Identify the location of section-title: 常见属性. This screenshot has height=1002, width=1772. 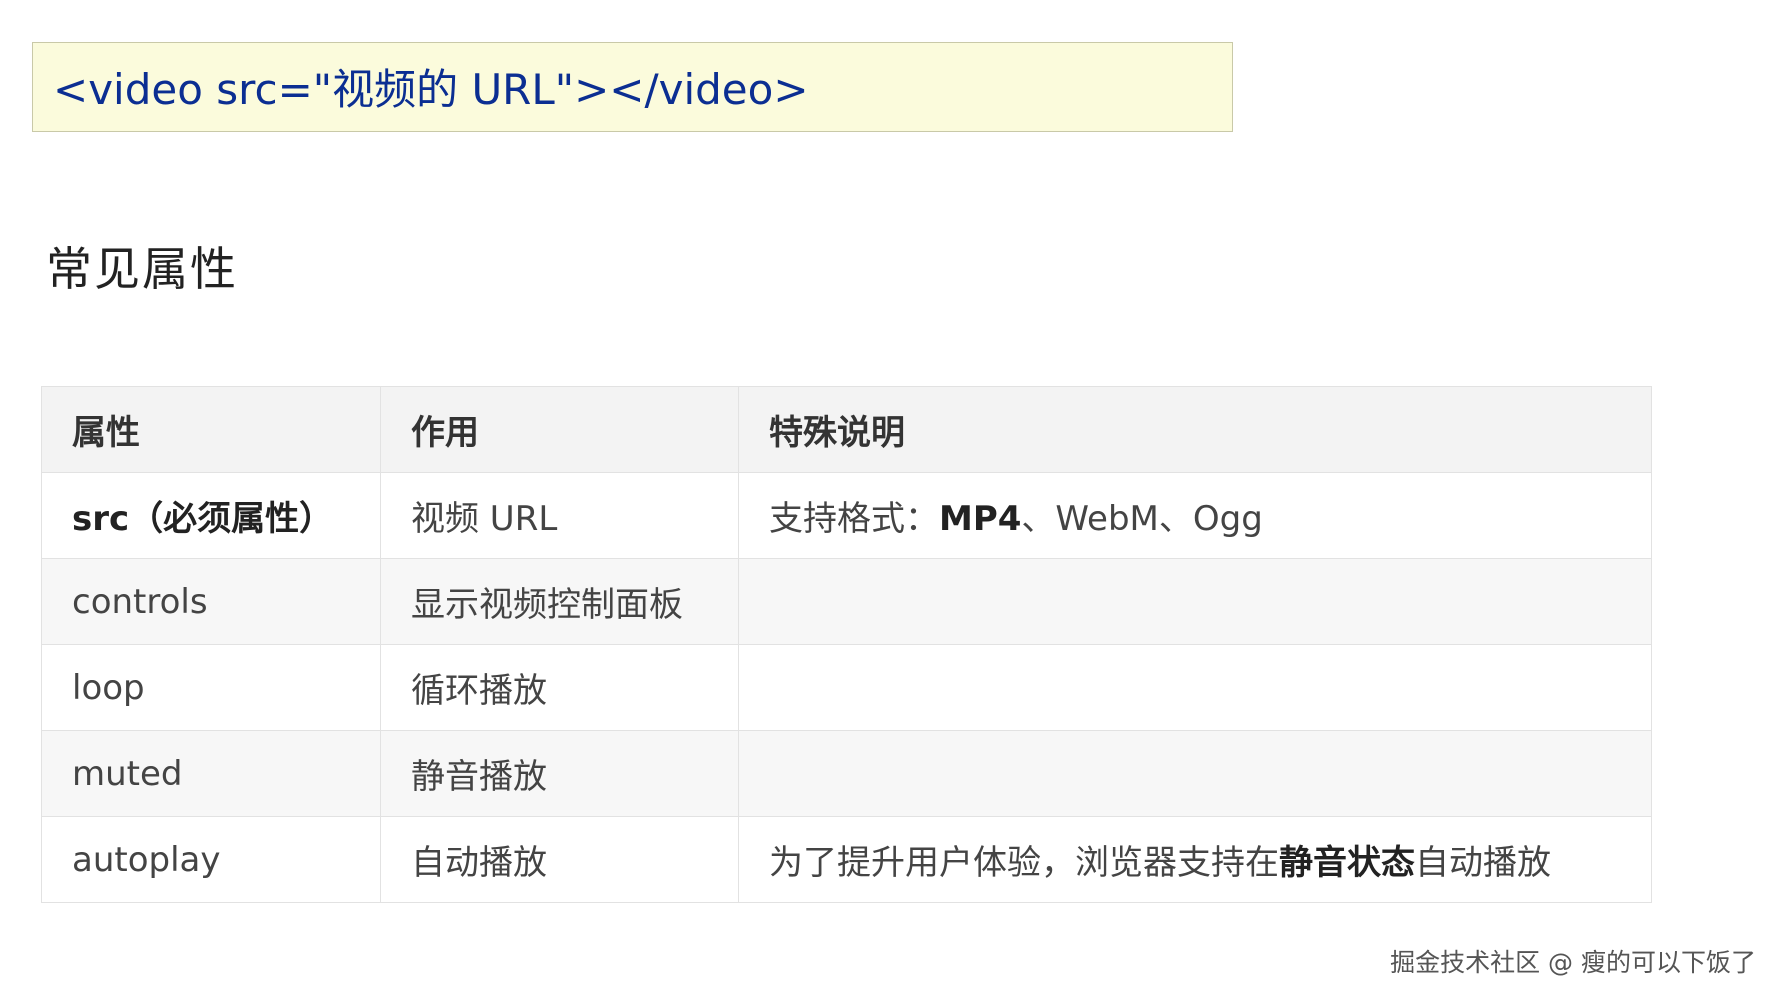
(142, 269).